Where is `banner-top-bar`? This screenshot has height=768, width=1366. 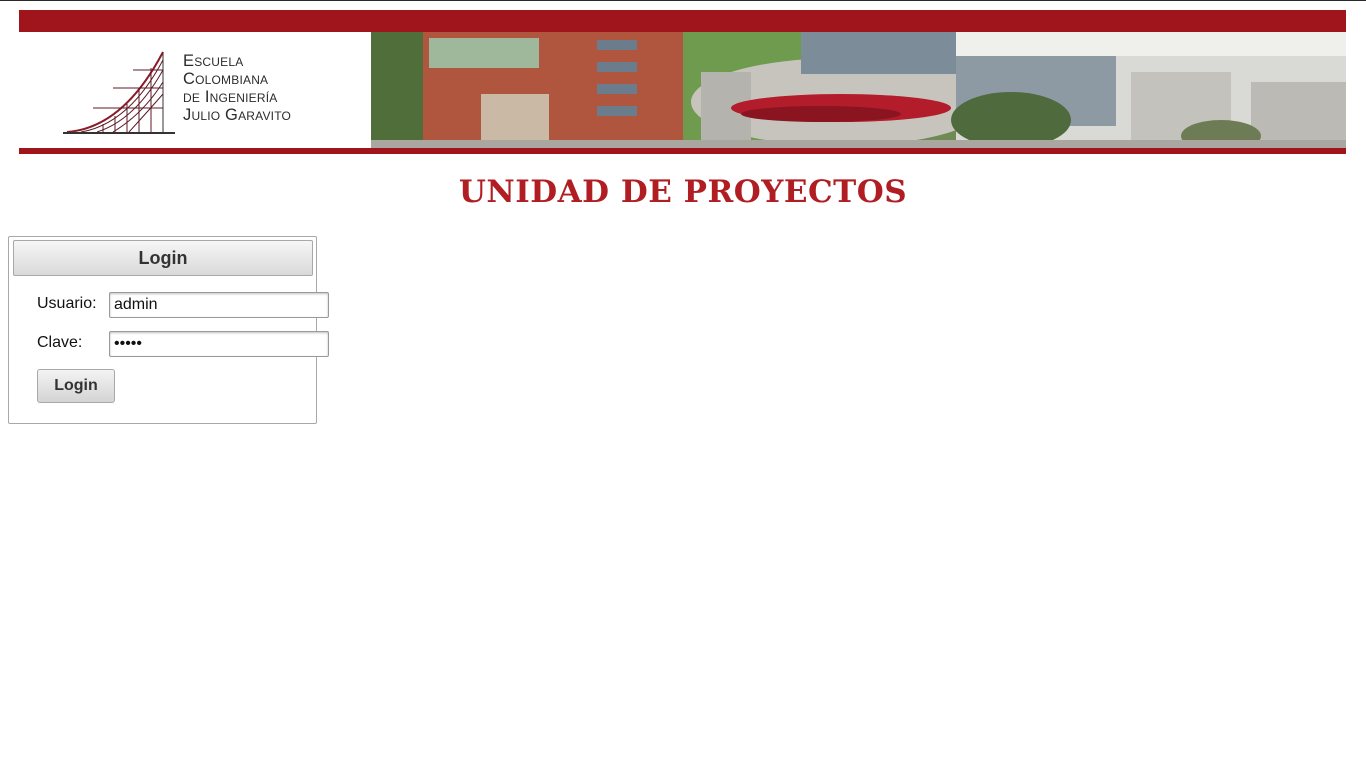
banner-top-bar is located at coordinates (682, 21).